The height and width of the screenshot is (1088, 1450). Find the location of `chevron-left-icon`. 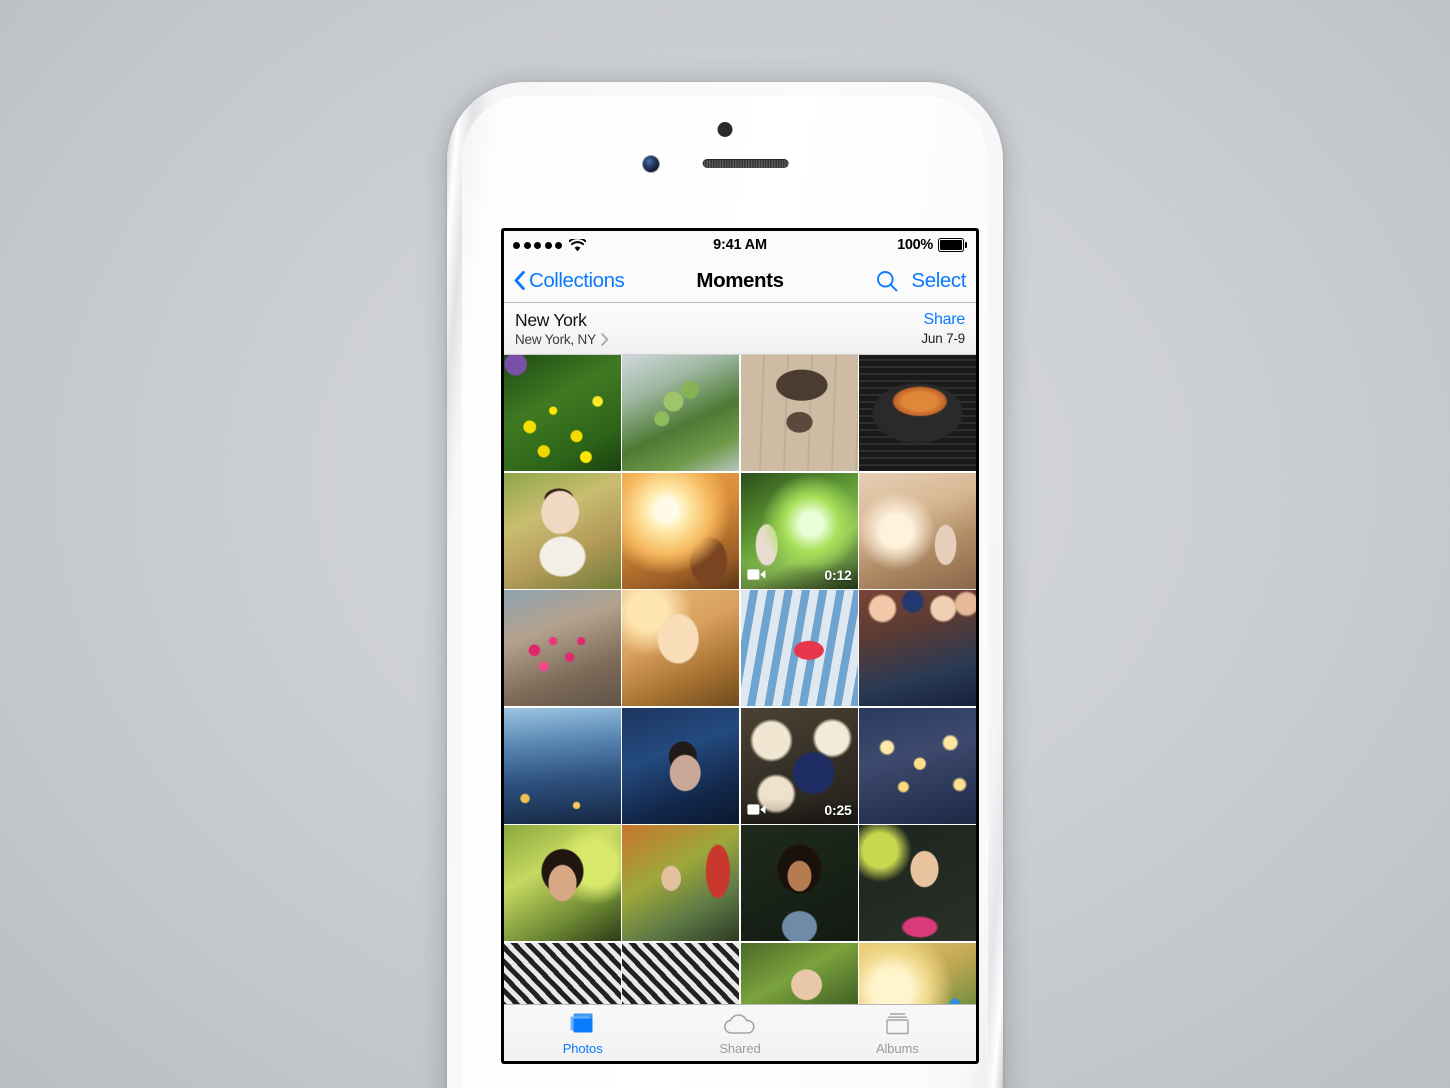

chevron-left-icon is located at coordinates (519, 280).